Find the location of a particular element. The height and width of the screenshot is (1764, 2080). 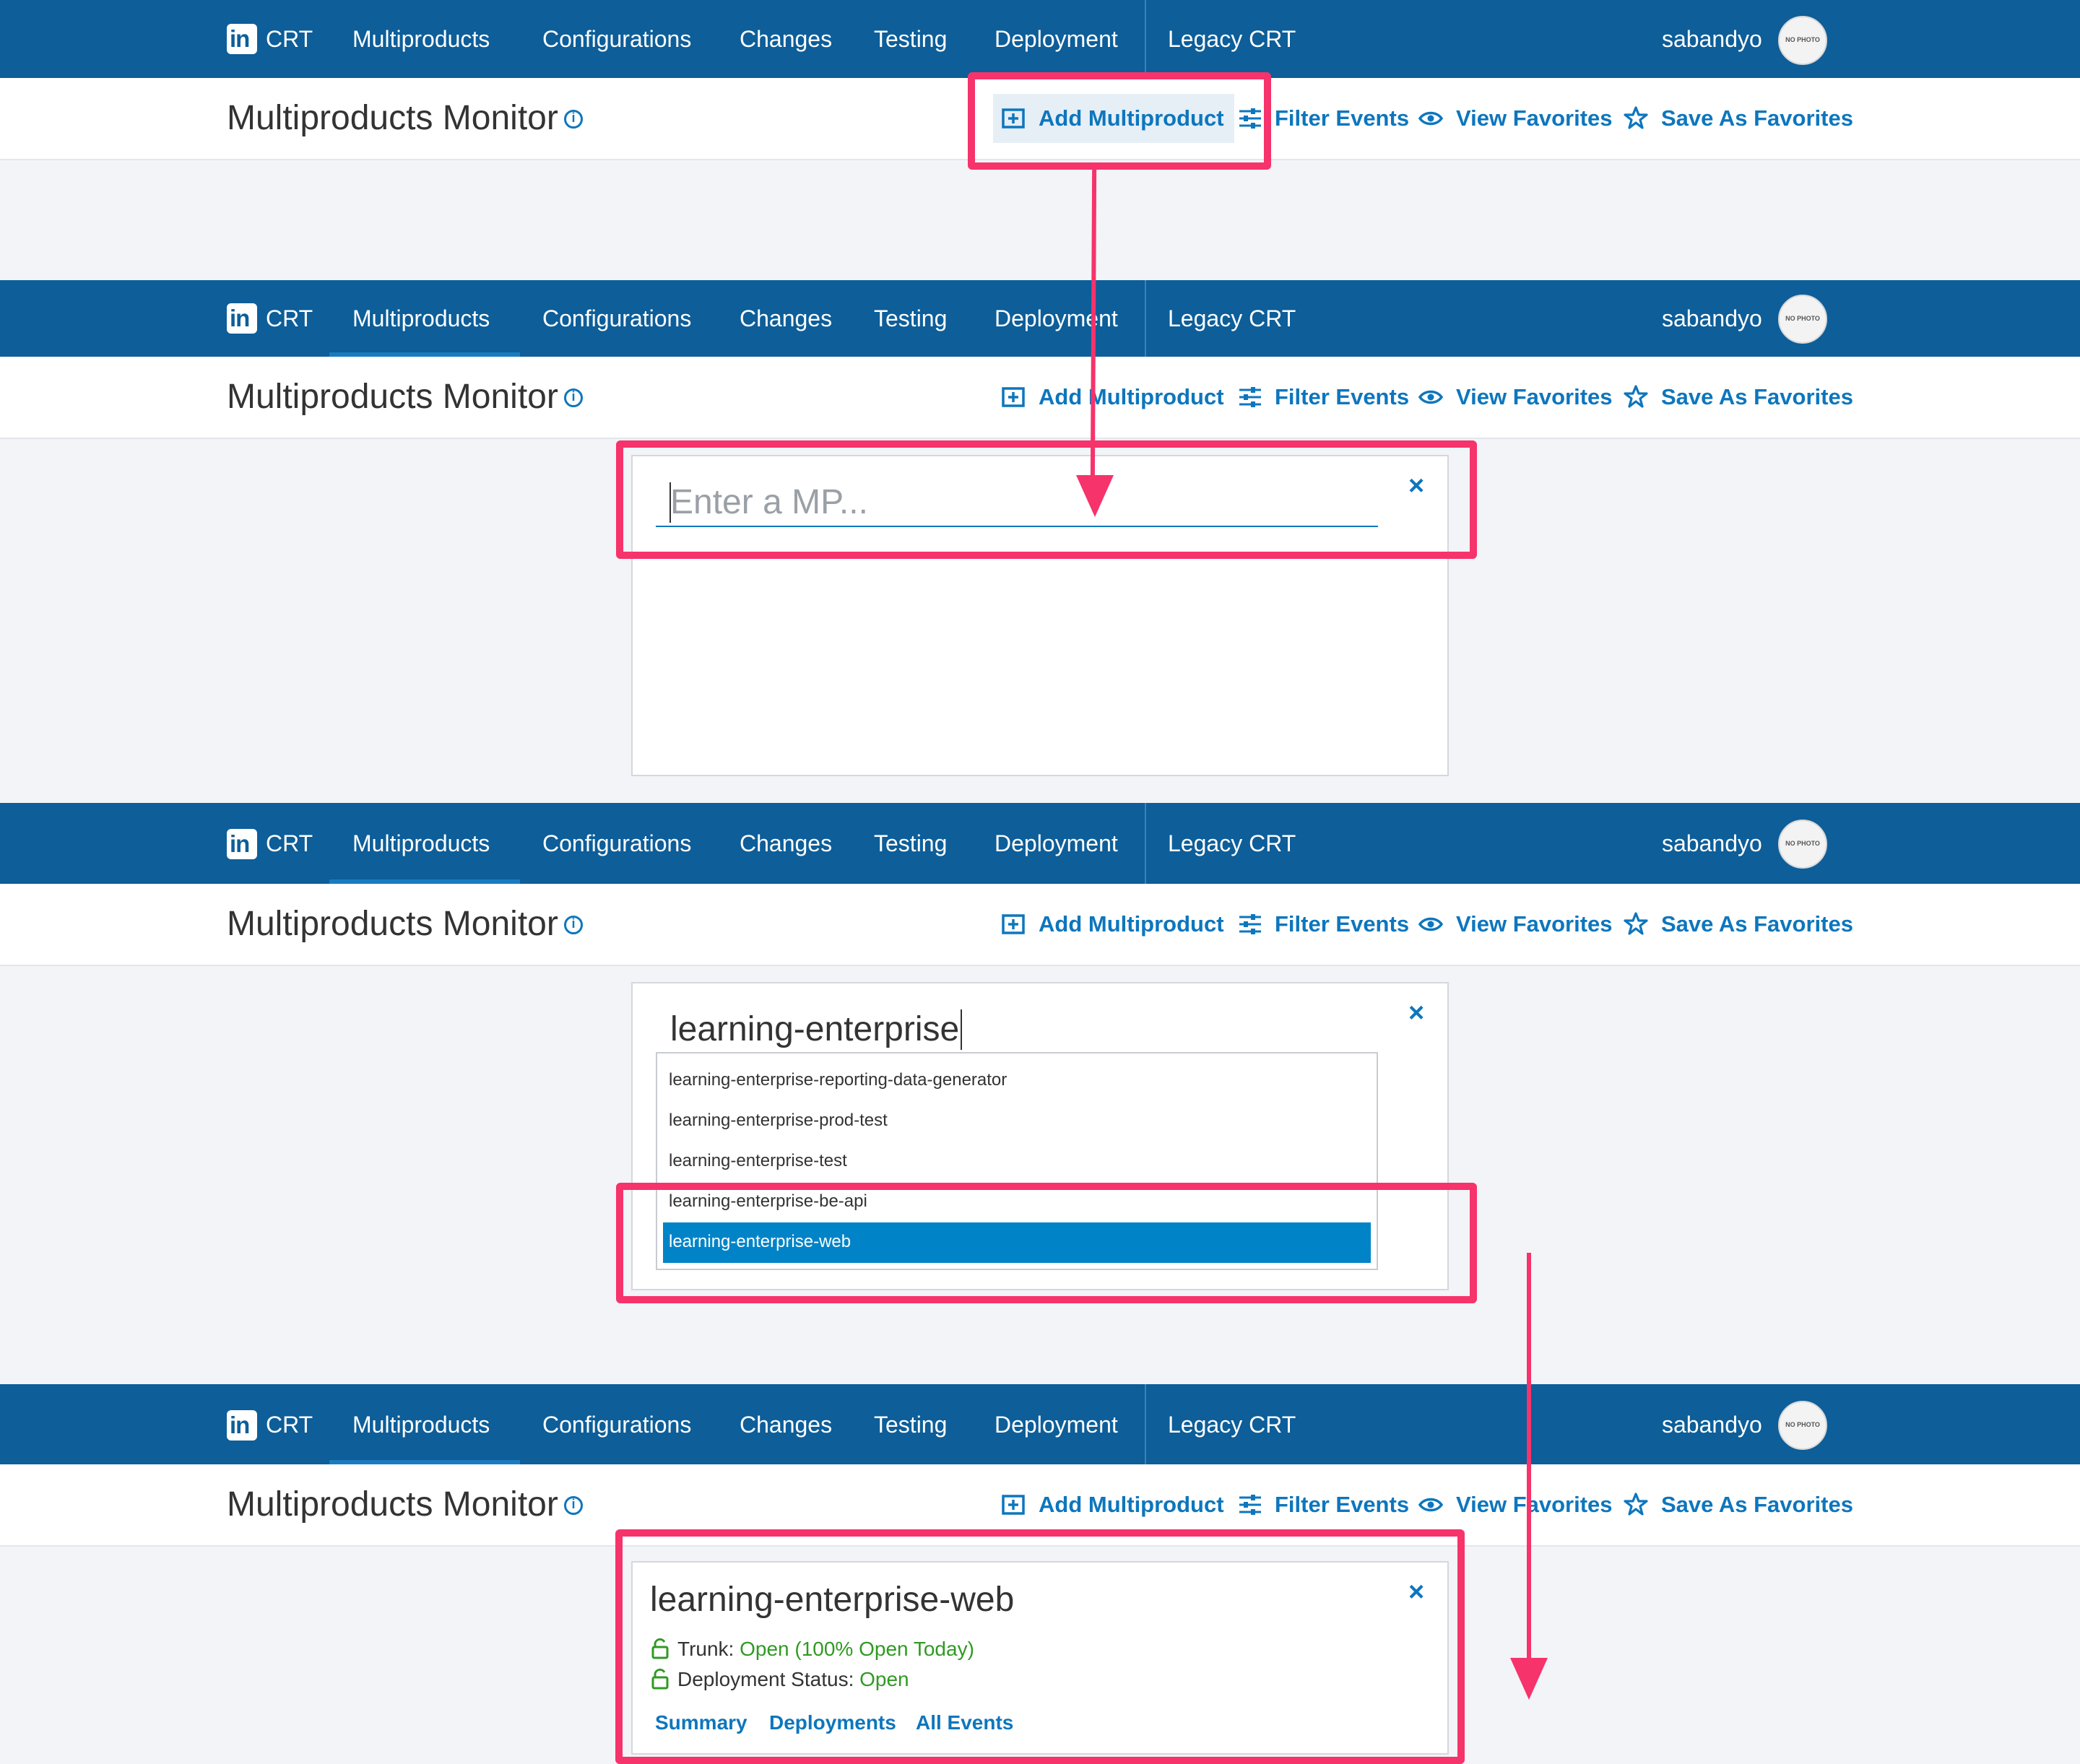

suggestion-item: learning-enterprise-prod-test is located at coordinates (778, 1120).